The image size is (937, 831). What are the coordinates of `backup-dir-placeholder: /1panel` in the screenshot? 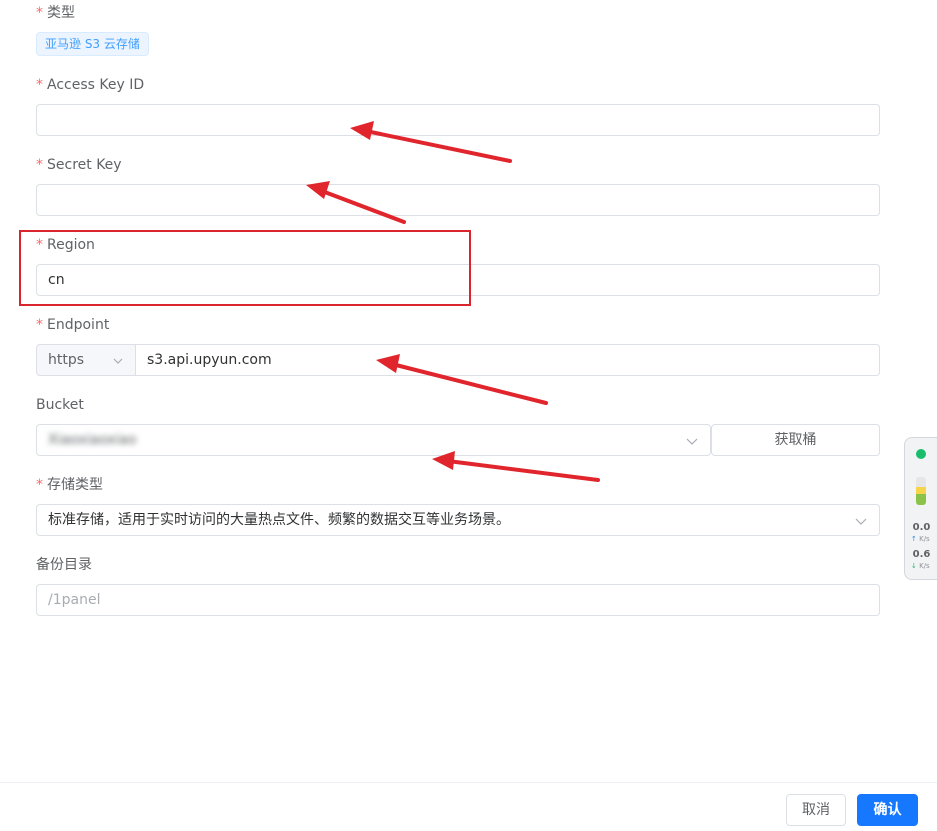 It's located at (74, 600).